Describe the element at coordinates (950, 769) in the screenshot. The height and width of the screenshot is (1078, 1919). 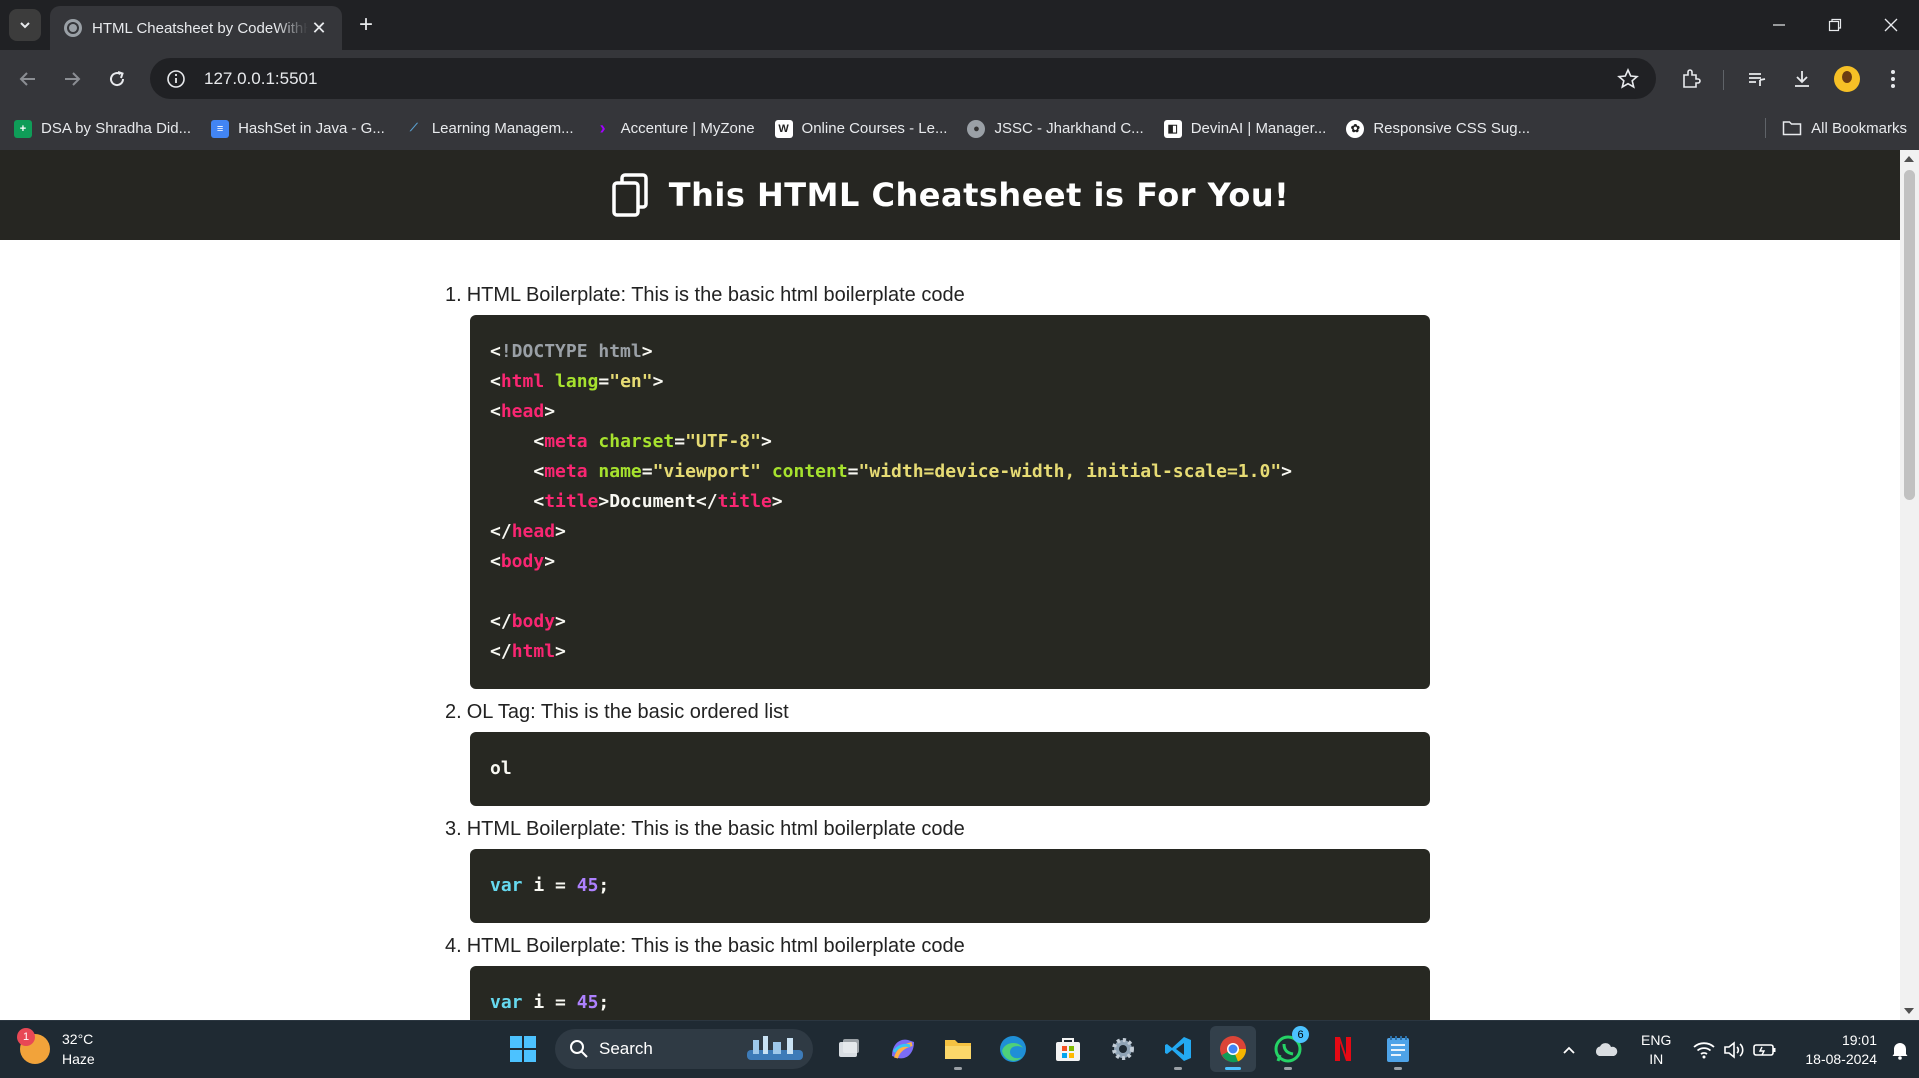
I see `code-block: ol` at that location.